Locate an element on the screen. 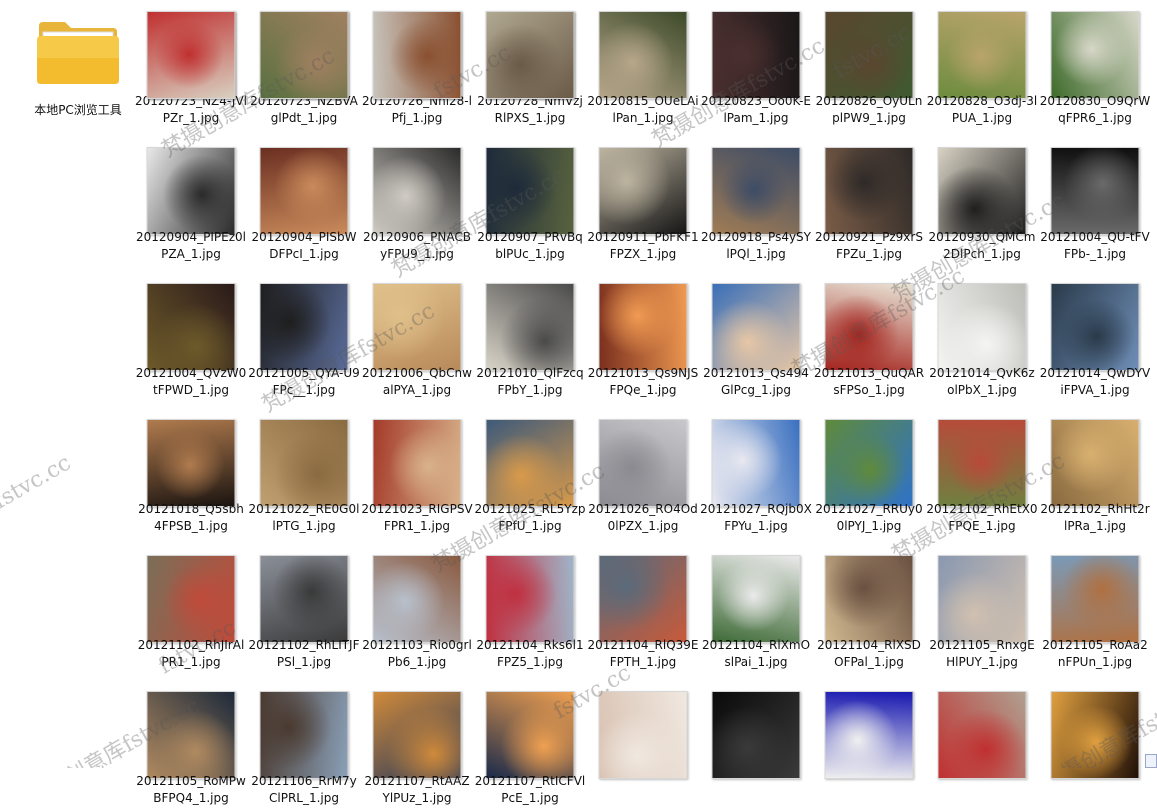  file-item: 20121107_RtAAZYlPUz_1.jpg is located at coordinates (417, 746).